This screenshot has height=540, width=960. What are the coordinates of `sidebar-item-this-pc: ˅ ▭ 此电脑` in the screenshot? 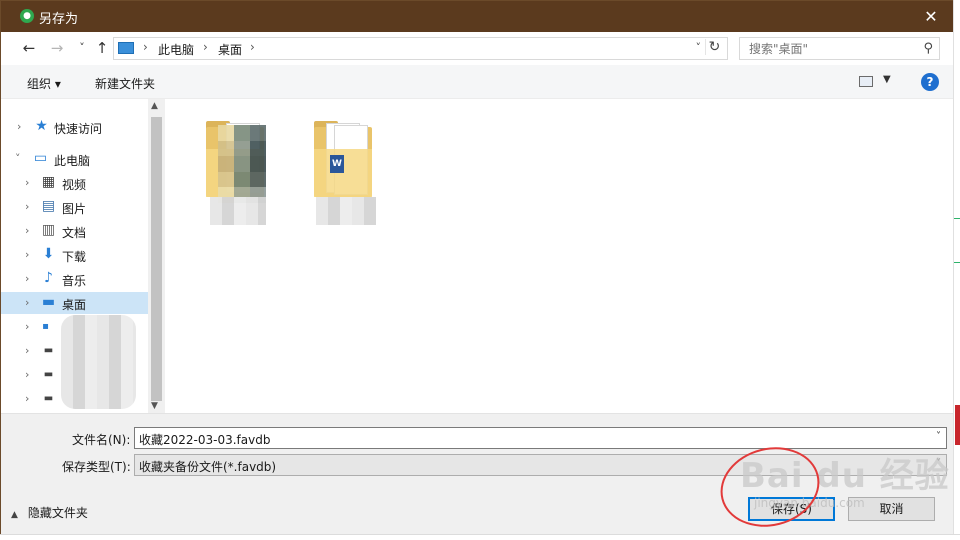 It's located at (74, 159).